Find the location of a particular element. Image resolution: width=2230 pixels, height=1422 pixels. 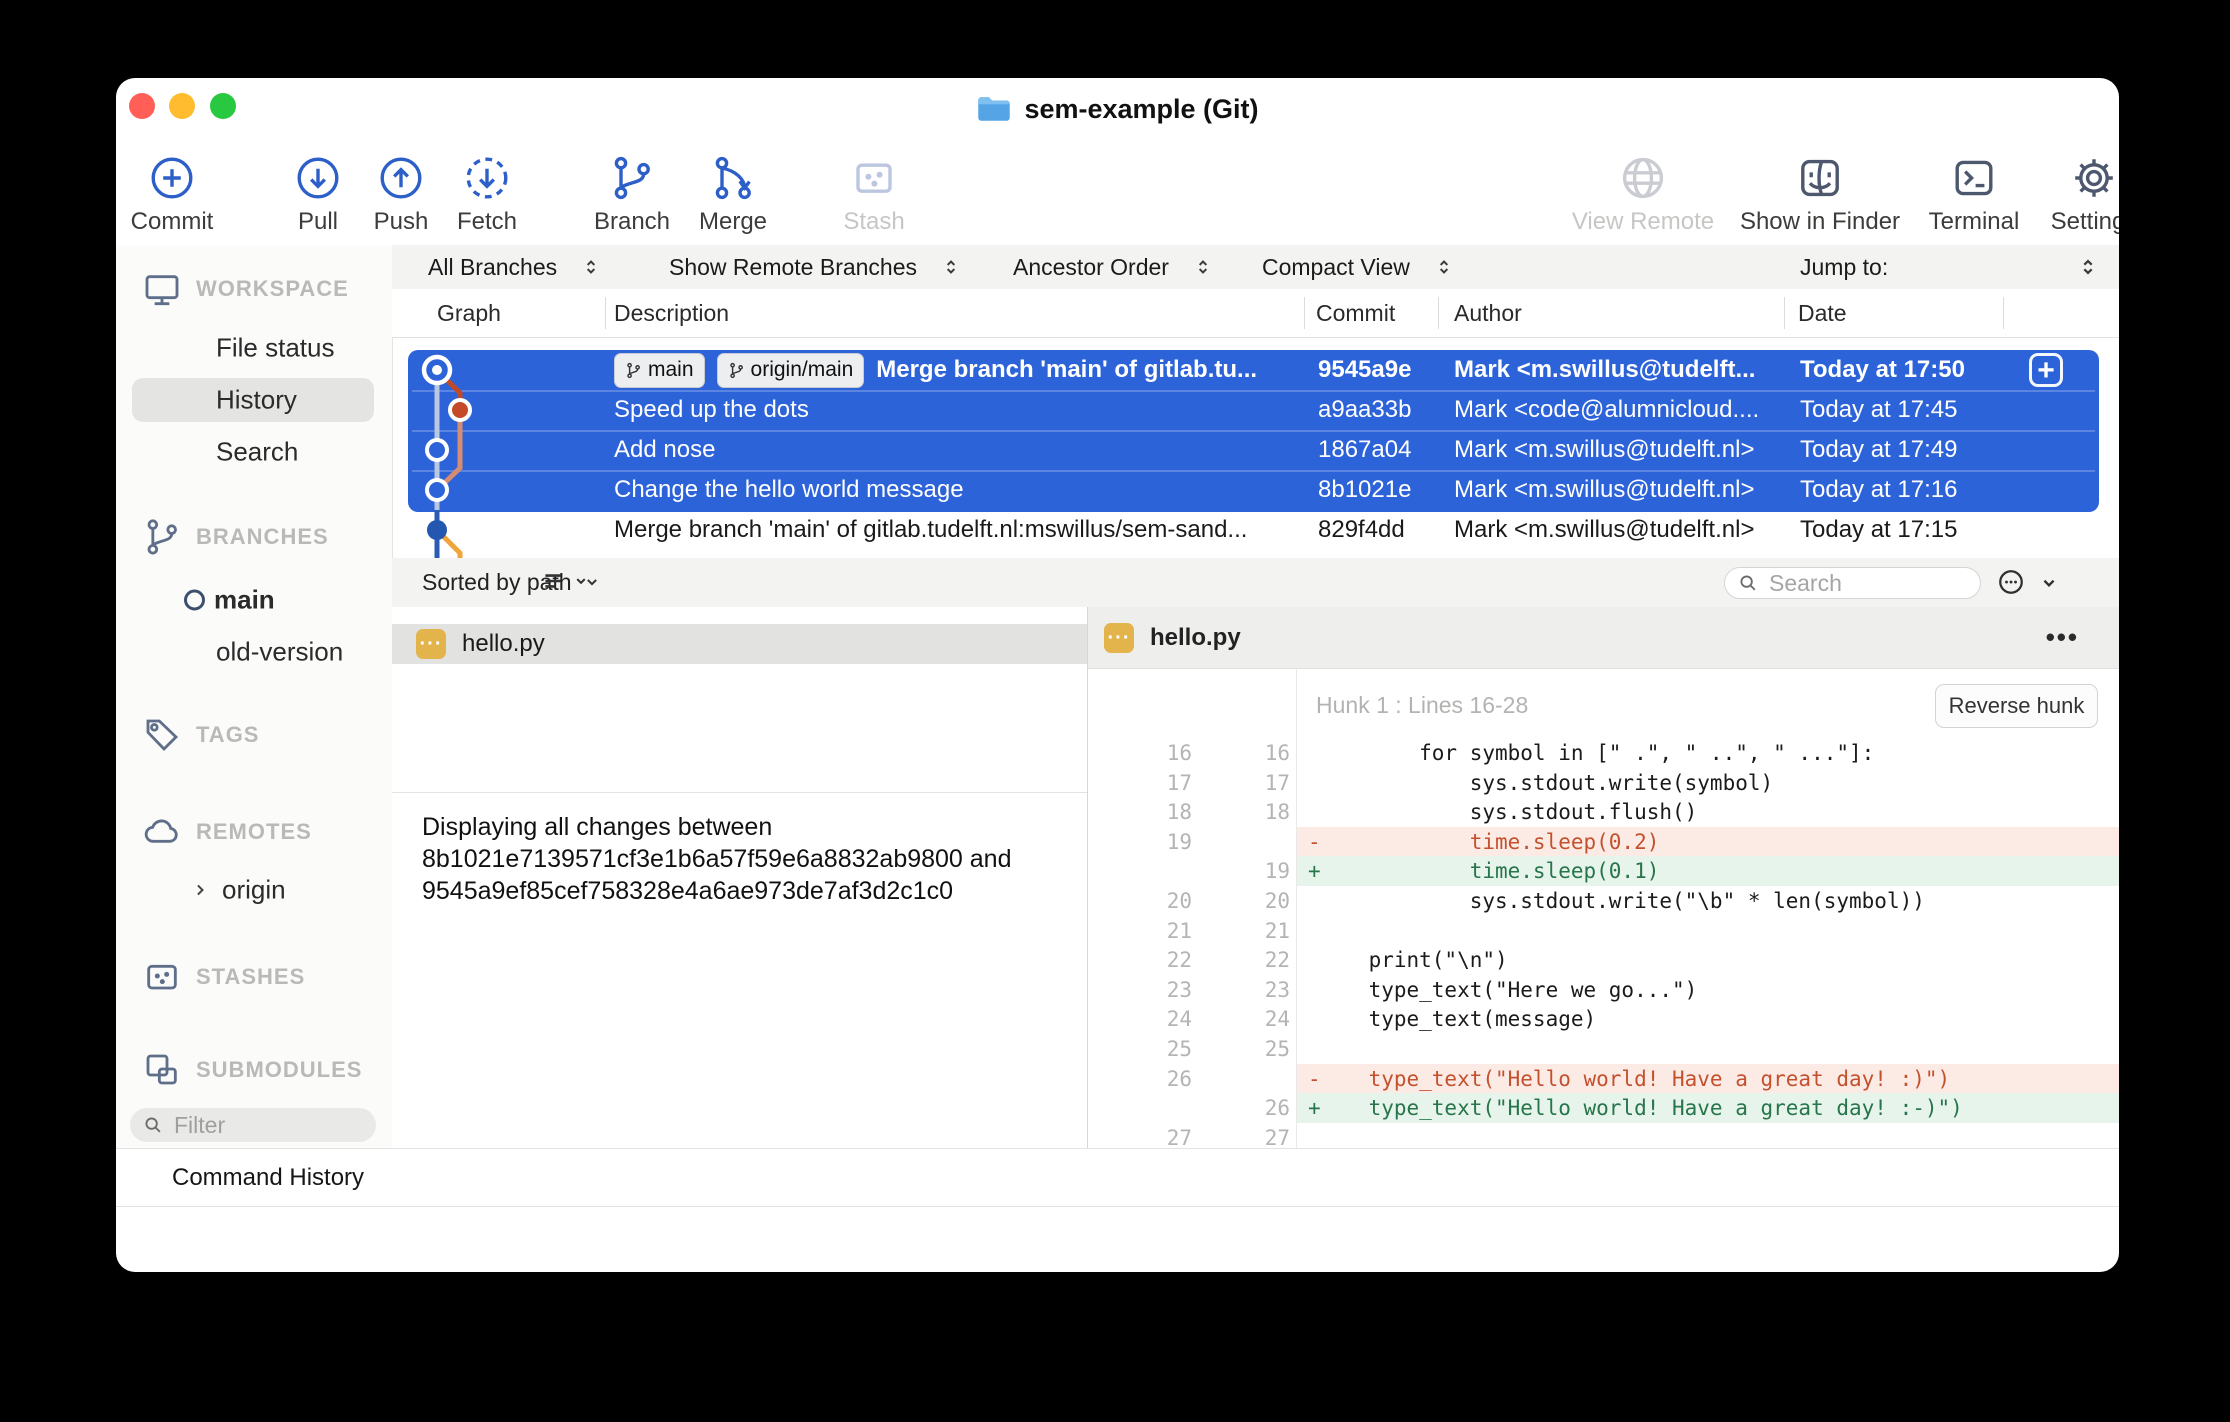

dropdown-all-branches: All Branches is located at coordinates (514, 267).